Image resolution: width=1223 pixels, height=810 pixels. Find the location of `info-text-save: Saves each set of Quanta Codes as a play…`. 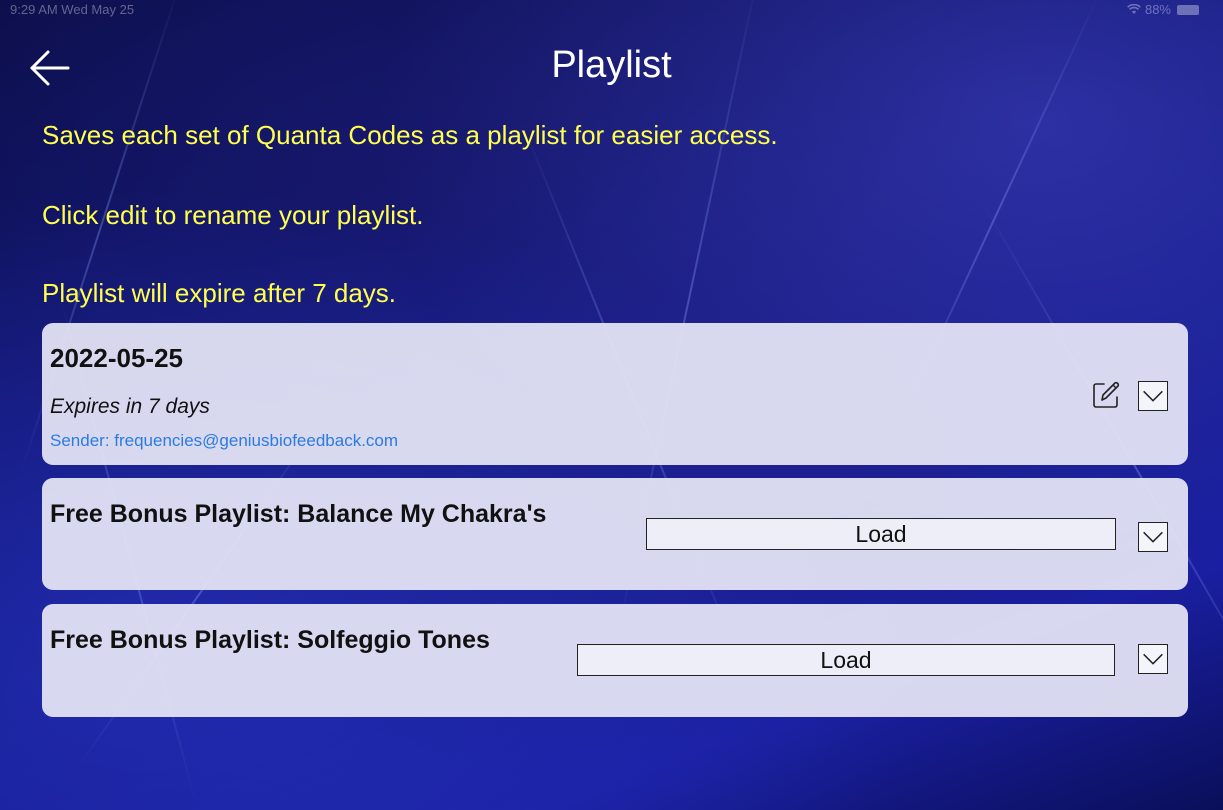

info-text-save: Saves each set of Quanta Codes as a play… is located at coordinates (410, 135).